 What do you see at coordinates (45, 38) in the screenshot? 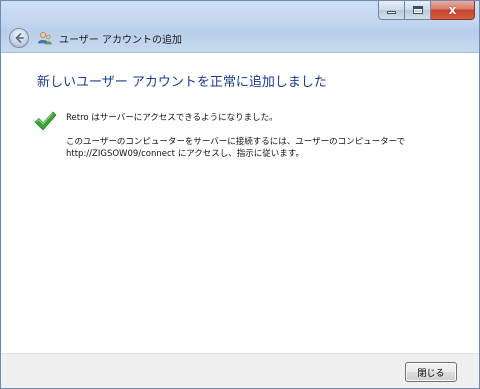
I see `users-icon` at bounding box center [45, 38].